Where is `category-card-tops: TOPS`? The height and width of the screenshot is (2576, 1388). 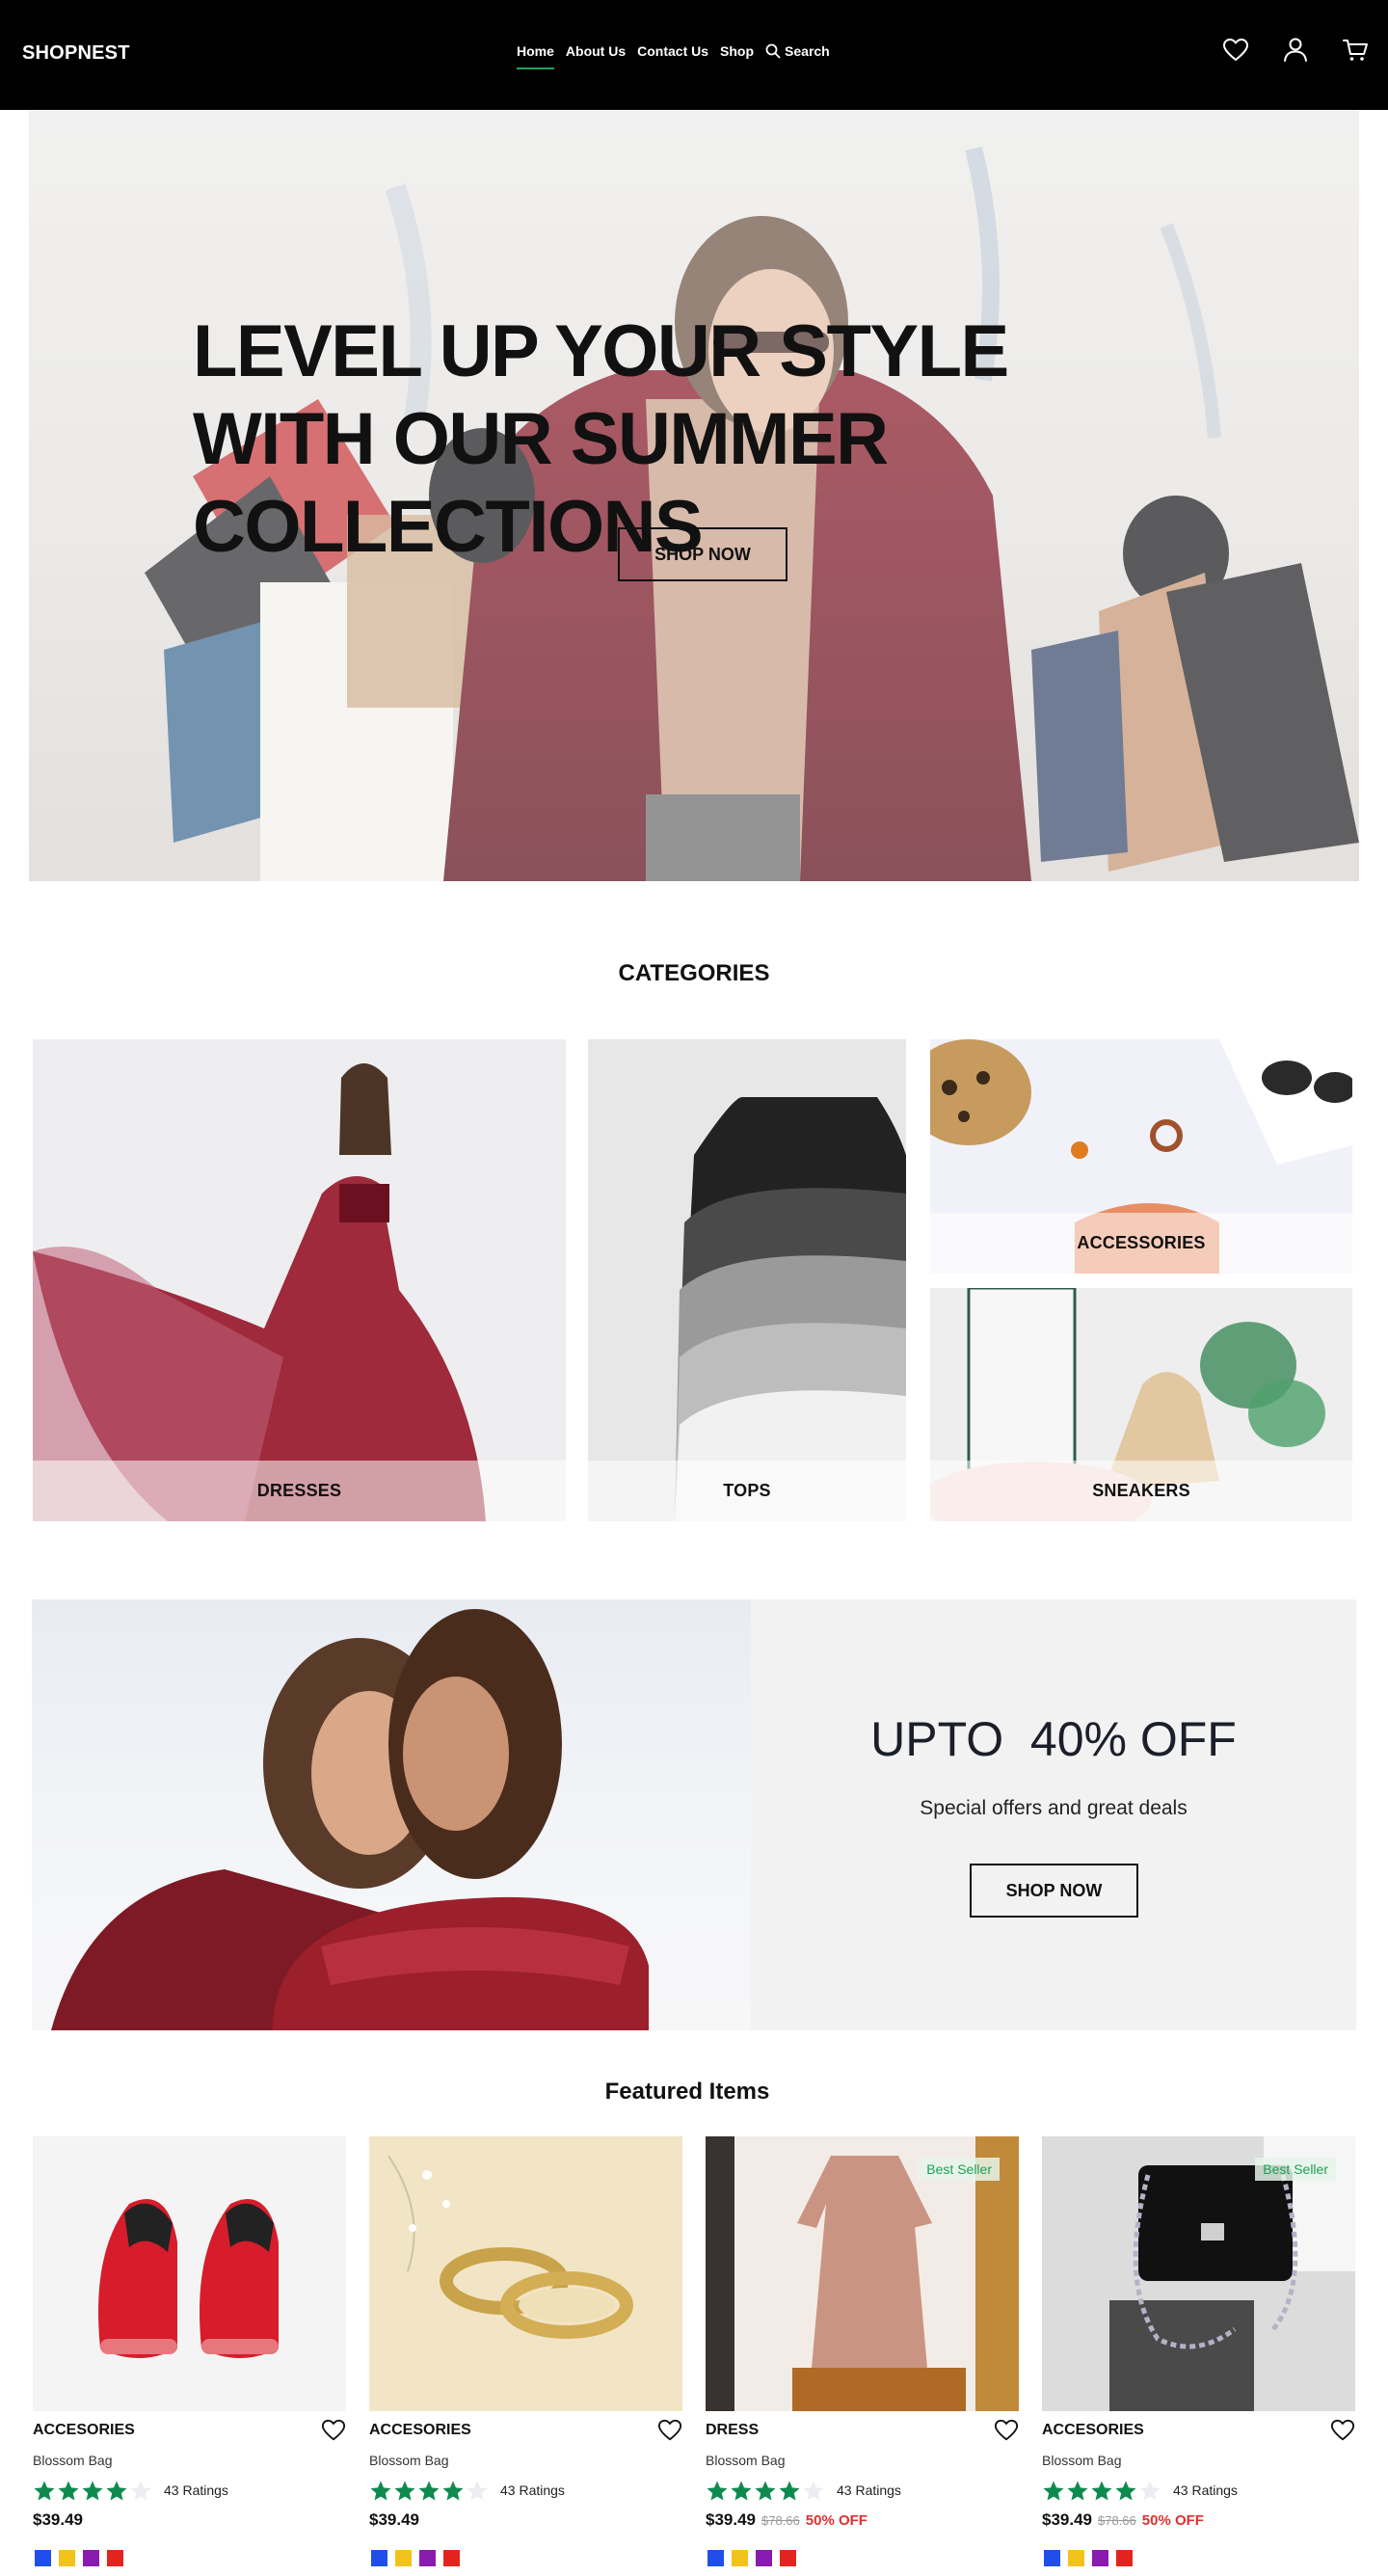 category-card-tops: TOPS is located at coordinates (747, 1280).